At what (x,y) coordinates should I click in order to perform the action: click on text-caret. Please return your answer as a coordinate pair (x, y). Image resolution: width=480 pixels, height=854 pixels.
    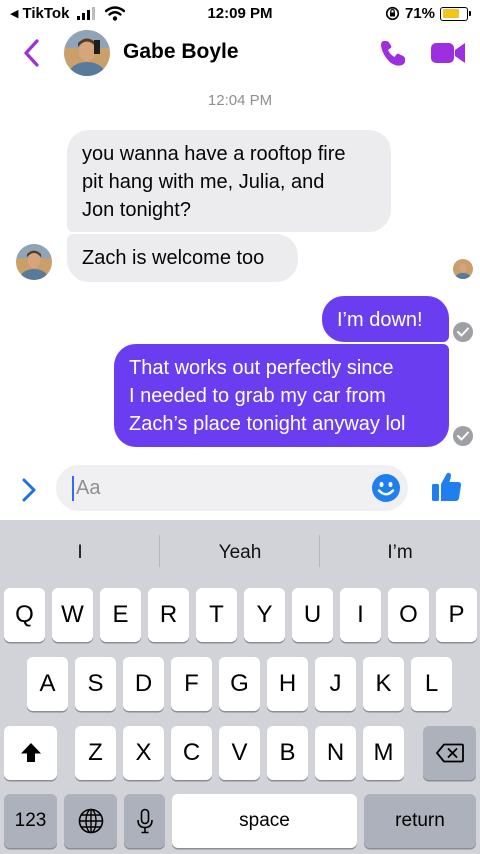
    Looking at the image, I should click on (73, 488).